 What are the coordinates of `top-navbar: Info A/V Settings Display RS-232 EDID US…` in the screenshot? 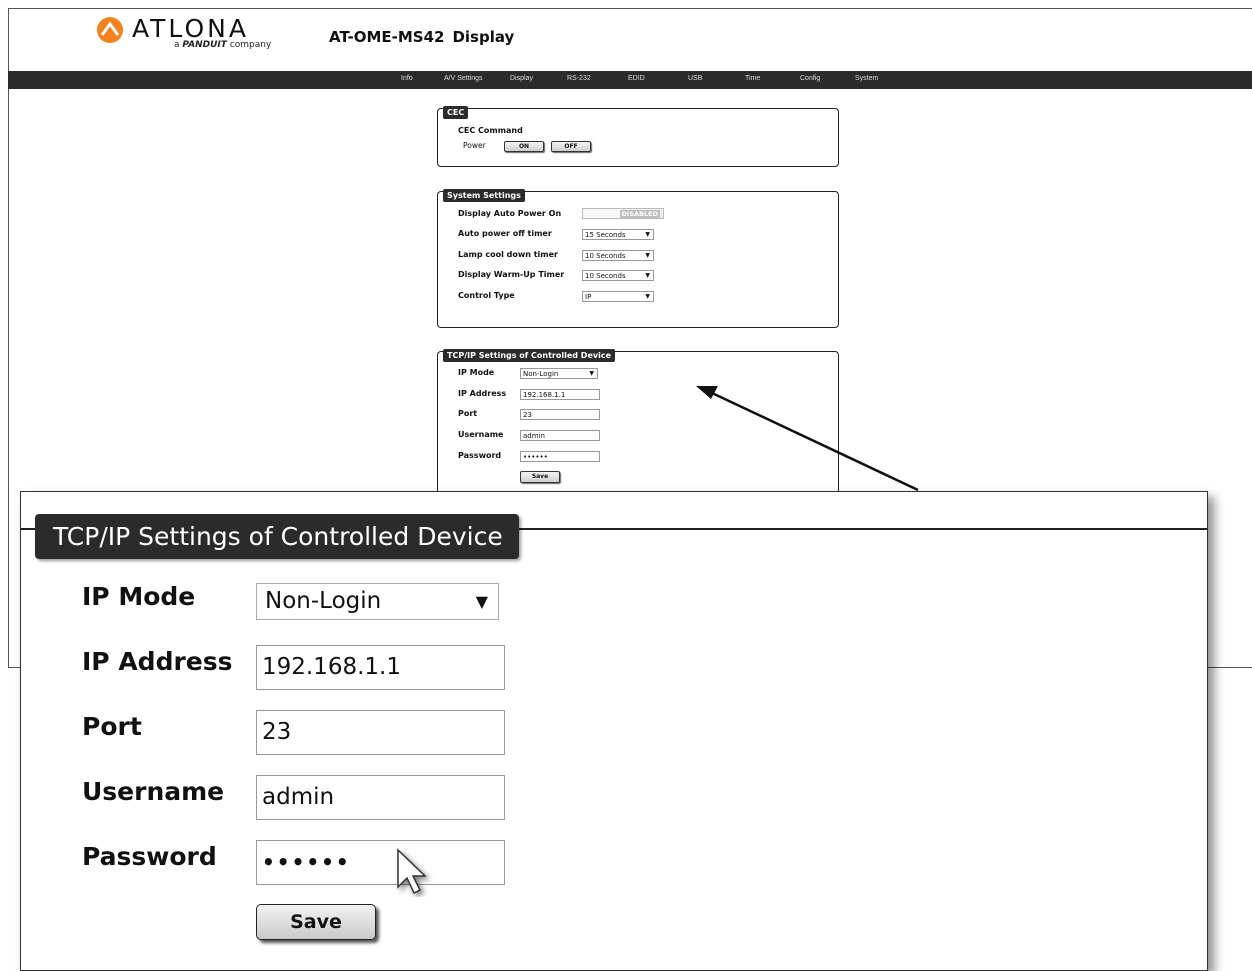 It's located at (630, 80).